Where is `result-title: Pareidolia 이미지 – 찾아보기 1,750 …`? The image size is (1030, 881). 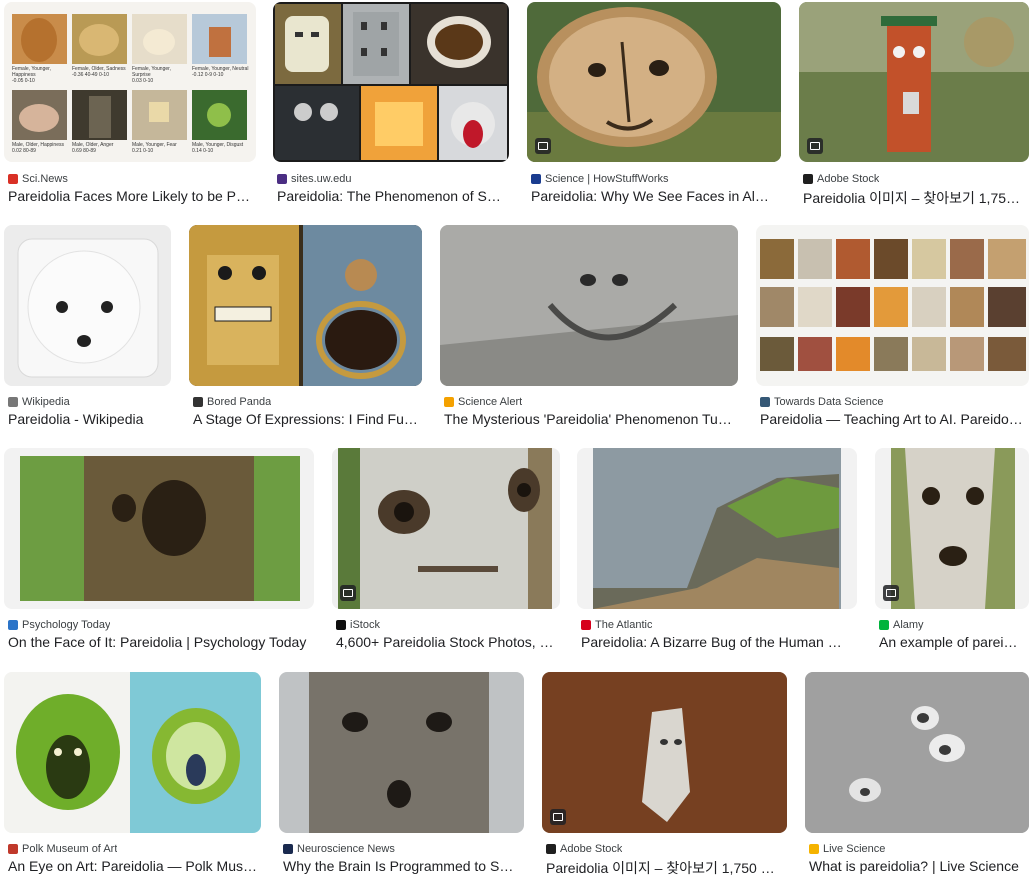
result-title: Pareidolia 이미지 – 찾아보기 1,750 … is located at coordinates (914, 197).